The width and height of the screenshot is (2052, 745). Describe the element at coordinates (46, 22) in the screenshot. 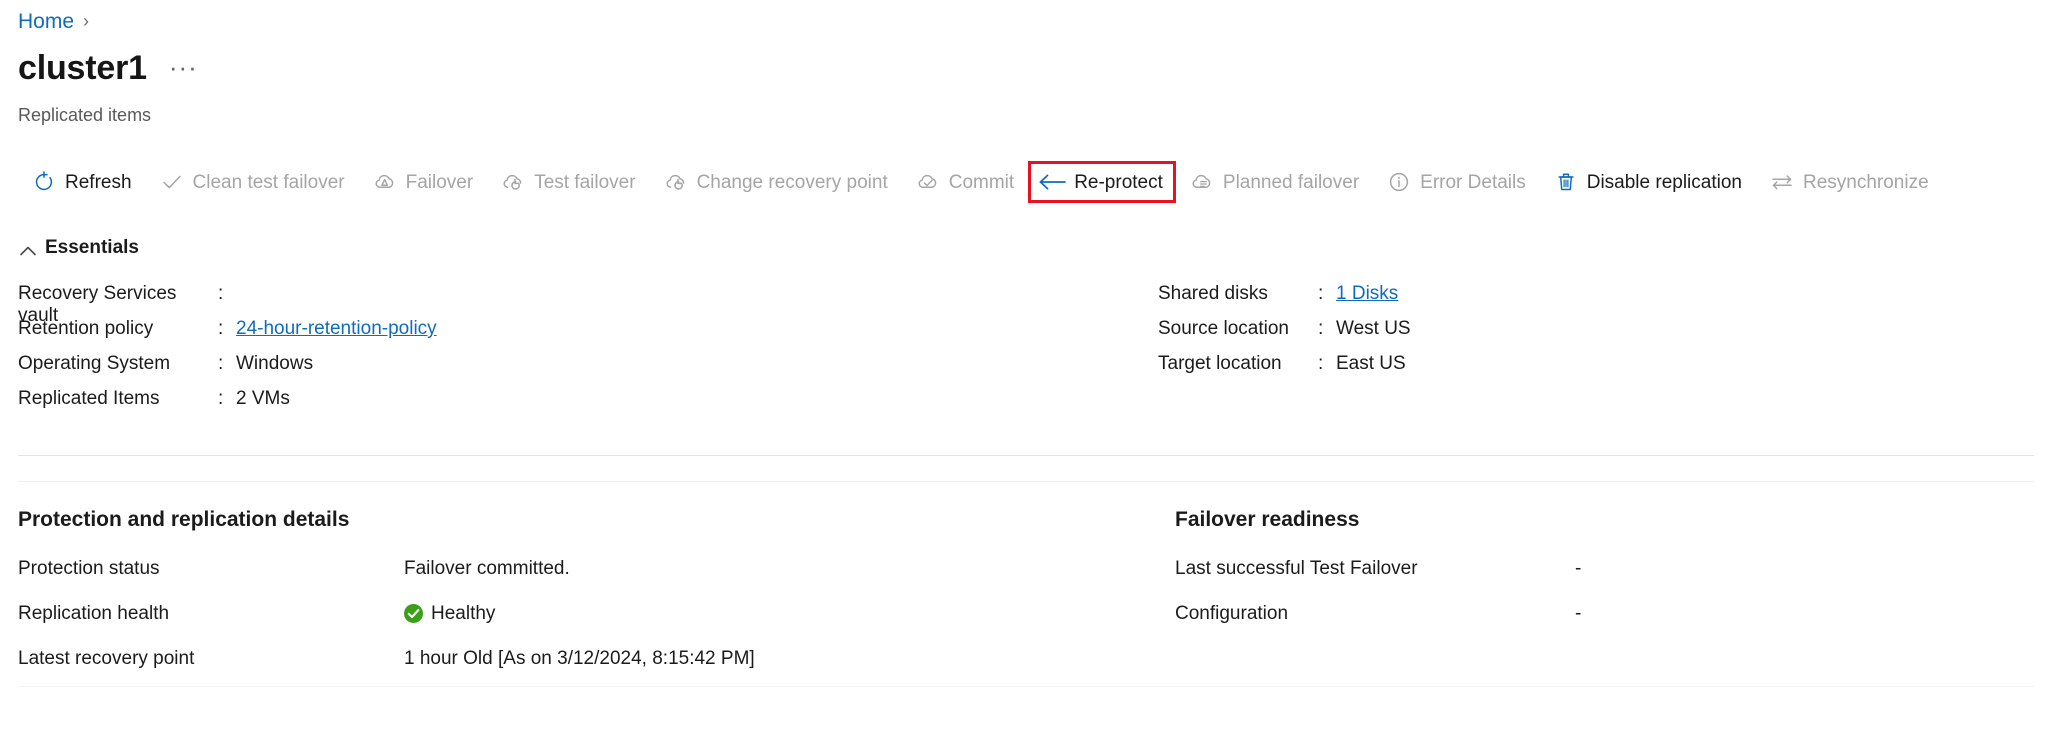

I see `breadcrumb-item-home: Home` at that location.